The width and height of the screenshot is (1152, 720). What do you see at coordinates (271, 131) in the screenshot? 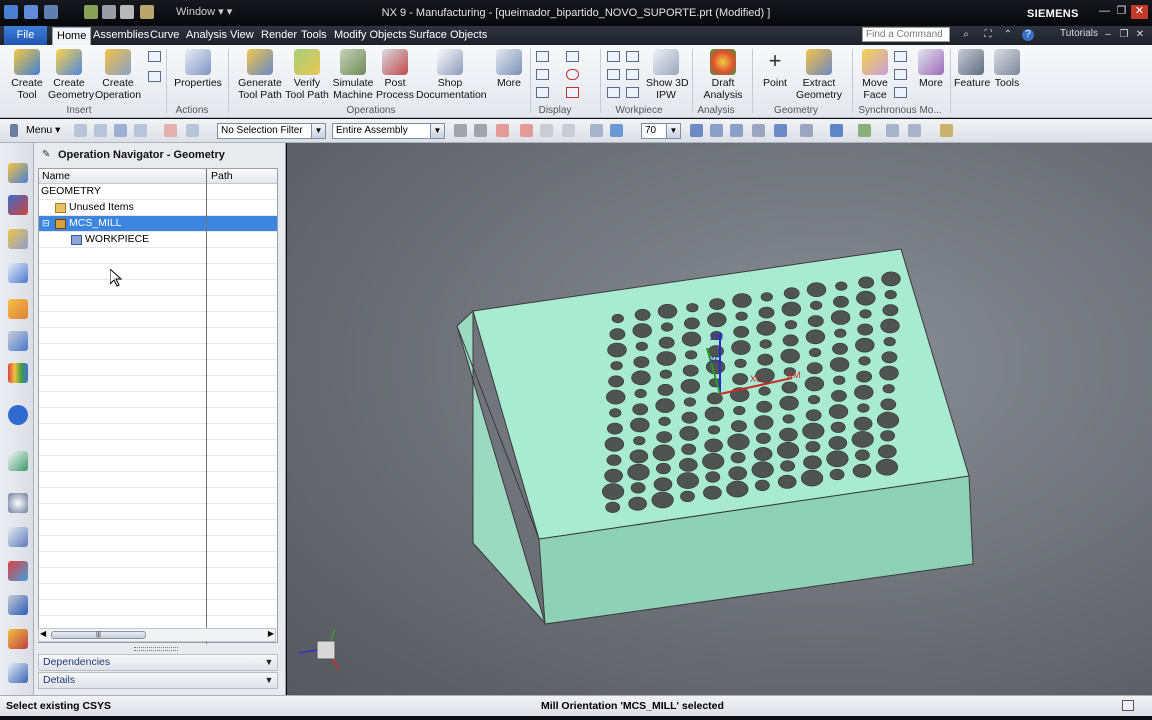
I see `selection-filter-dropdown: No Selection Filter ▼` at bounding box center [271, 131].